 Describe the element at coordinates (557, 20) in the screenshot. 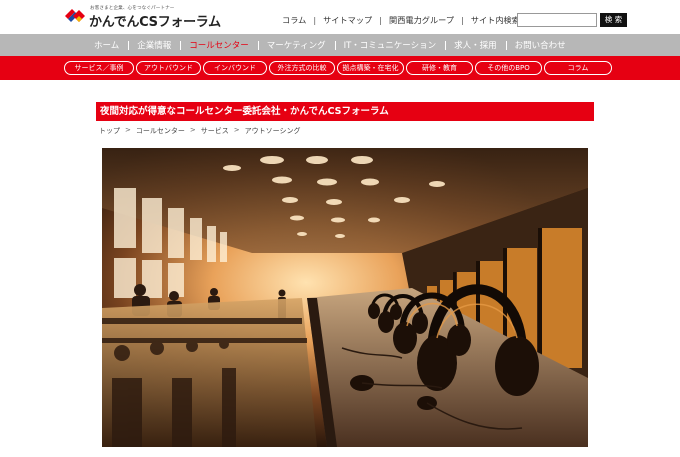

I see `search-input` at that location.